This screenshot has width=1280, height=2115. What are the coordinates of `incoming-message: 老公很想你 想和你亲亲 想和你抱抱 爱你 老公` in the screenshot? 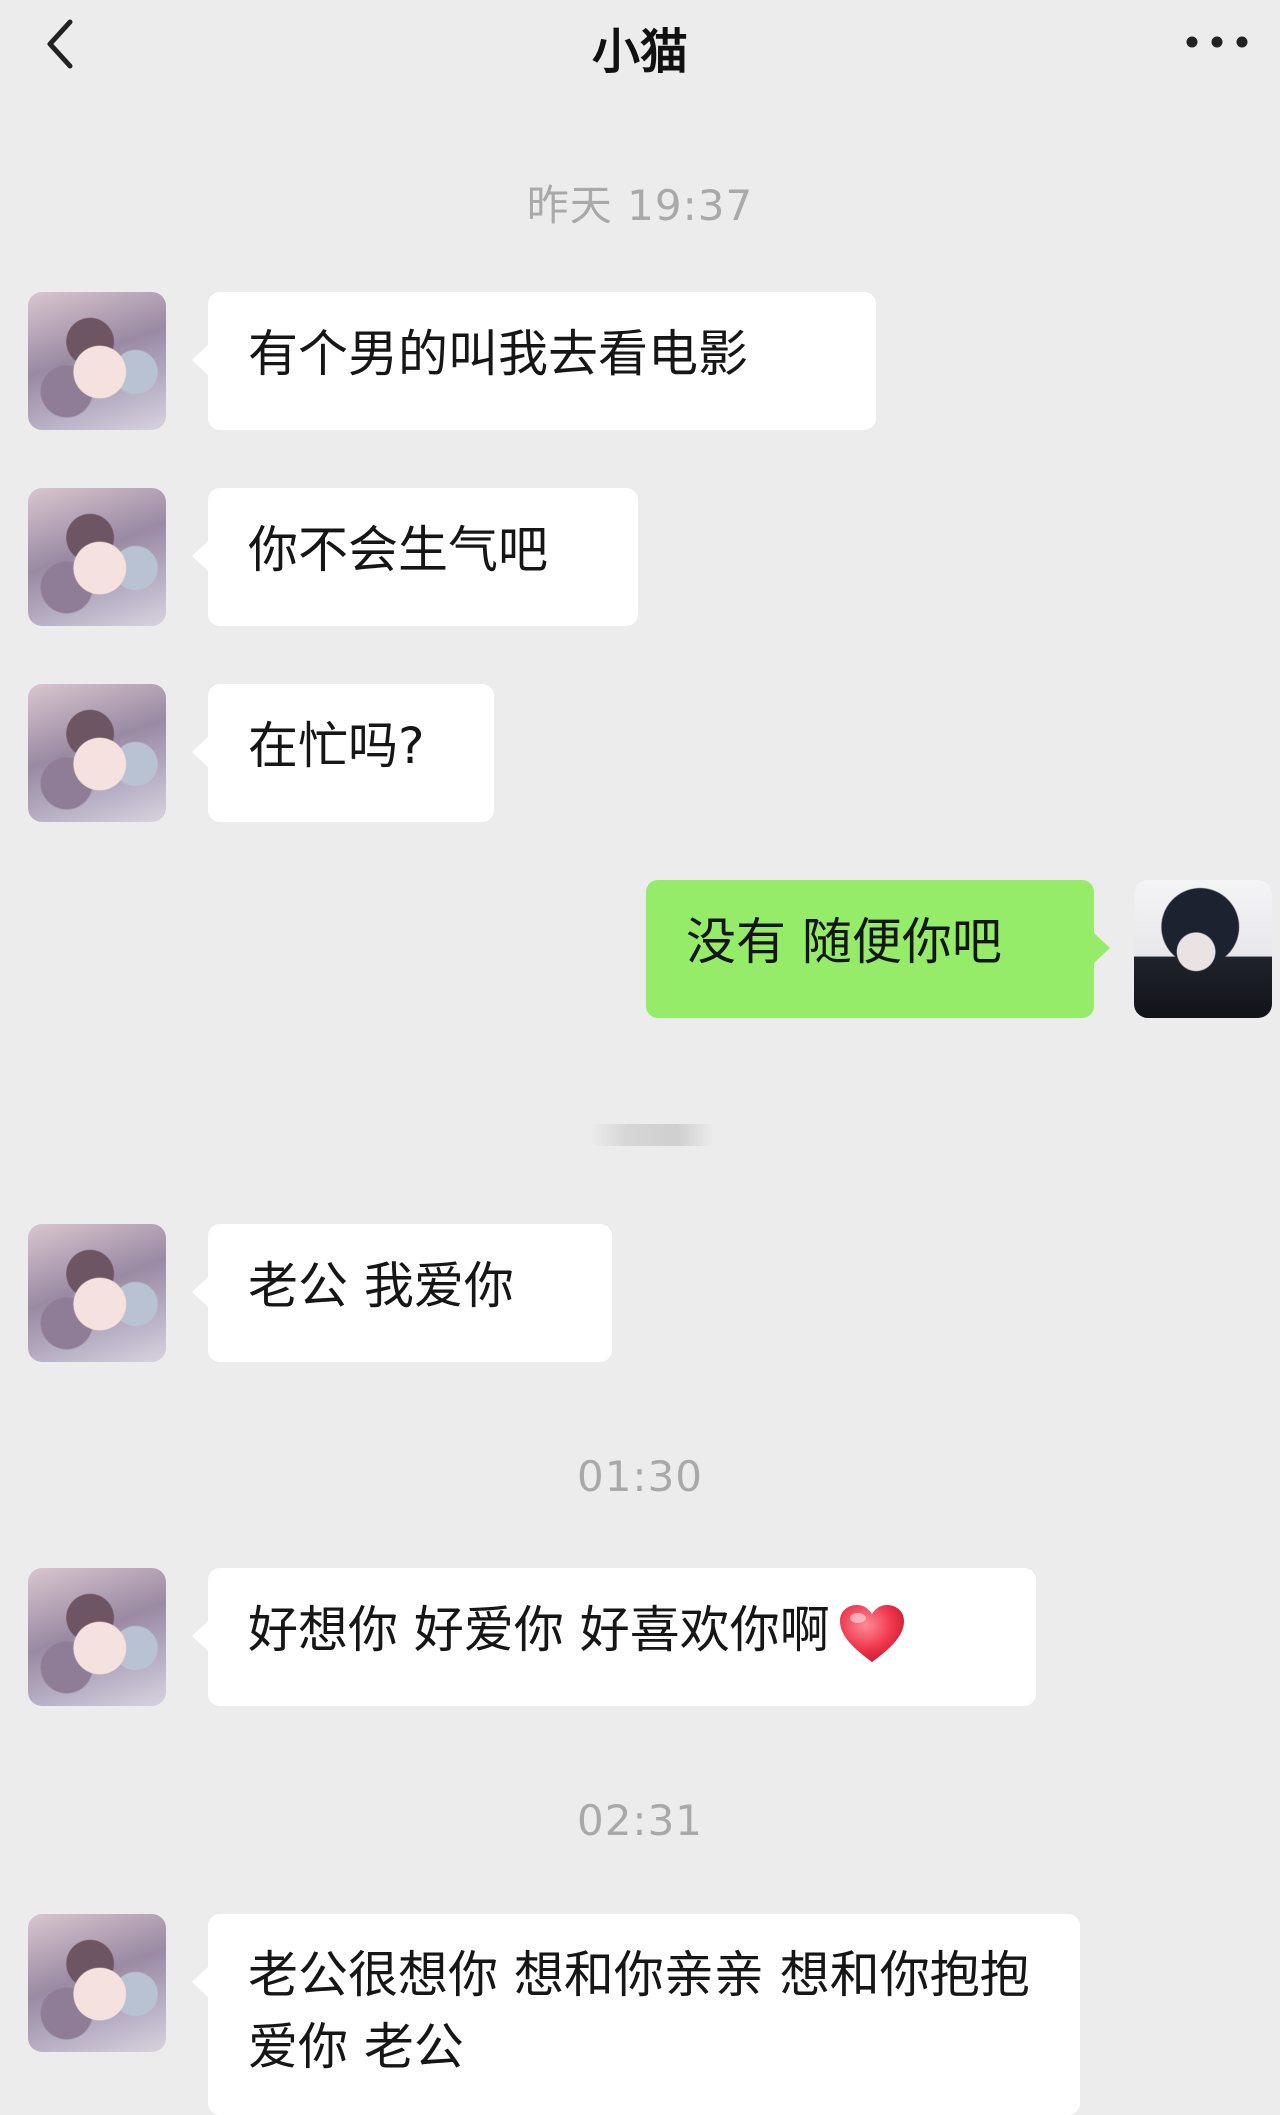 It's located at (636, 2014).